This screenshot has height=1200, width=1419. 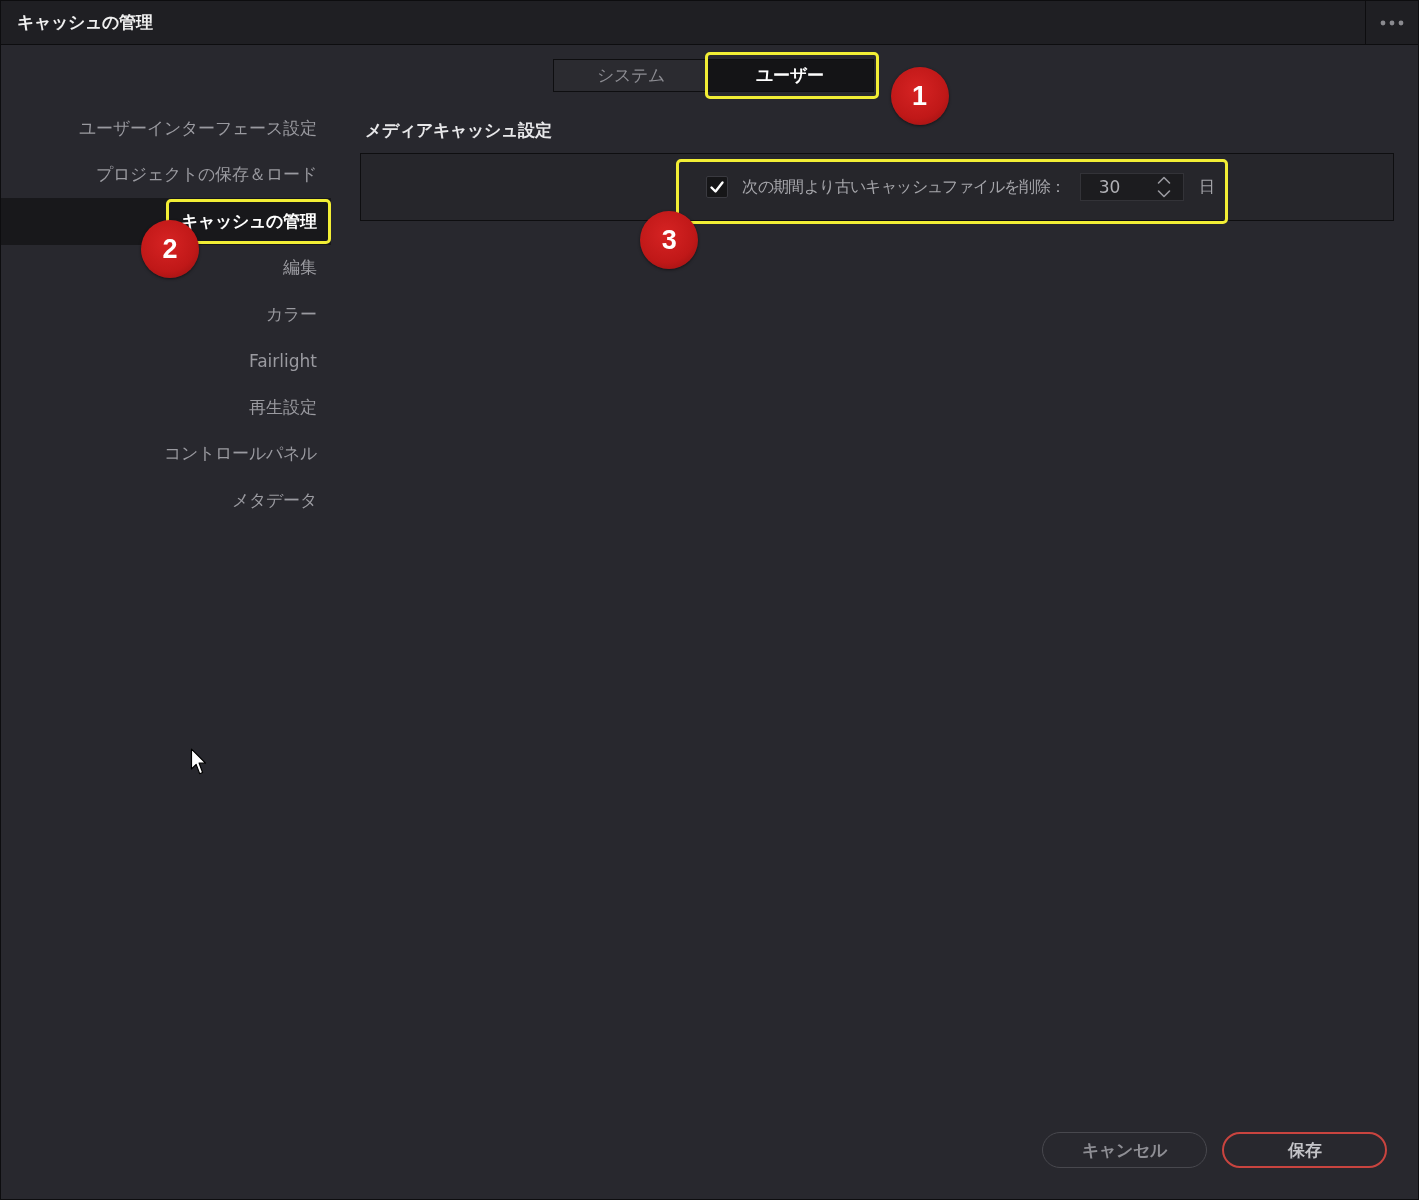 I want to click on tab: ユーザー, so click(x=790, y=75).